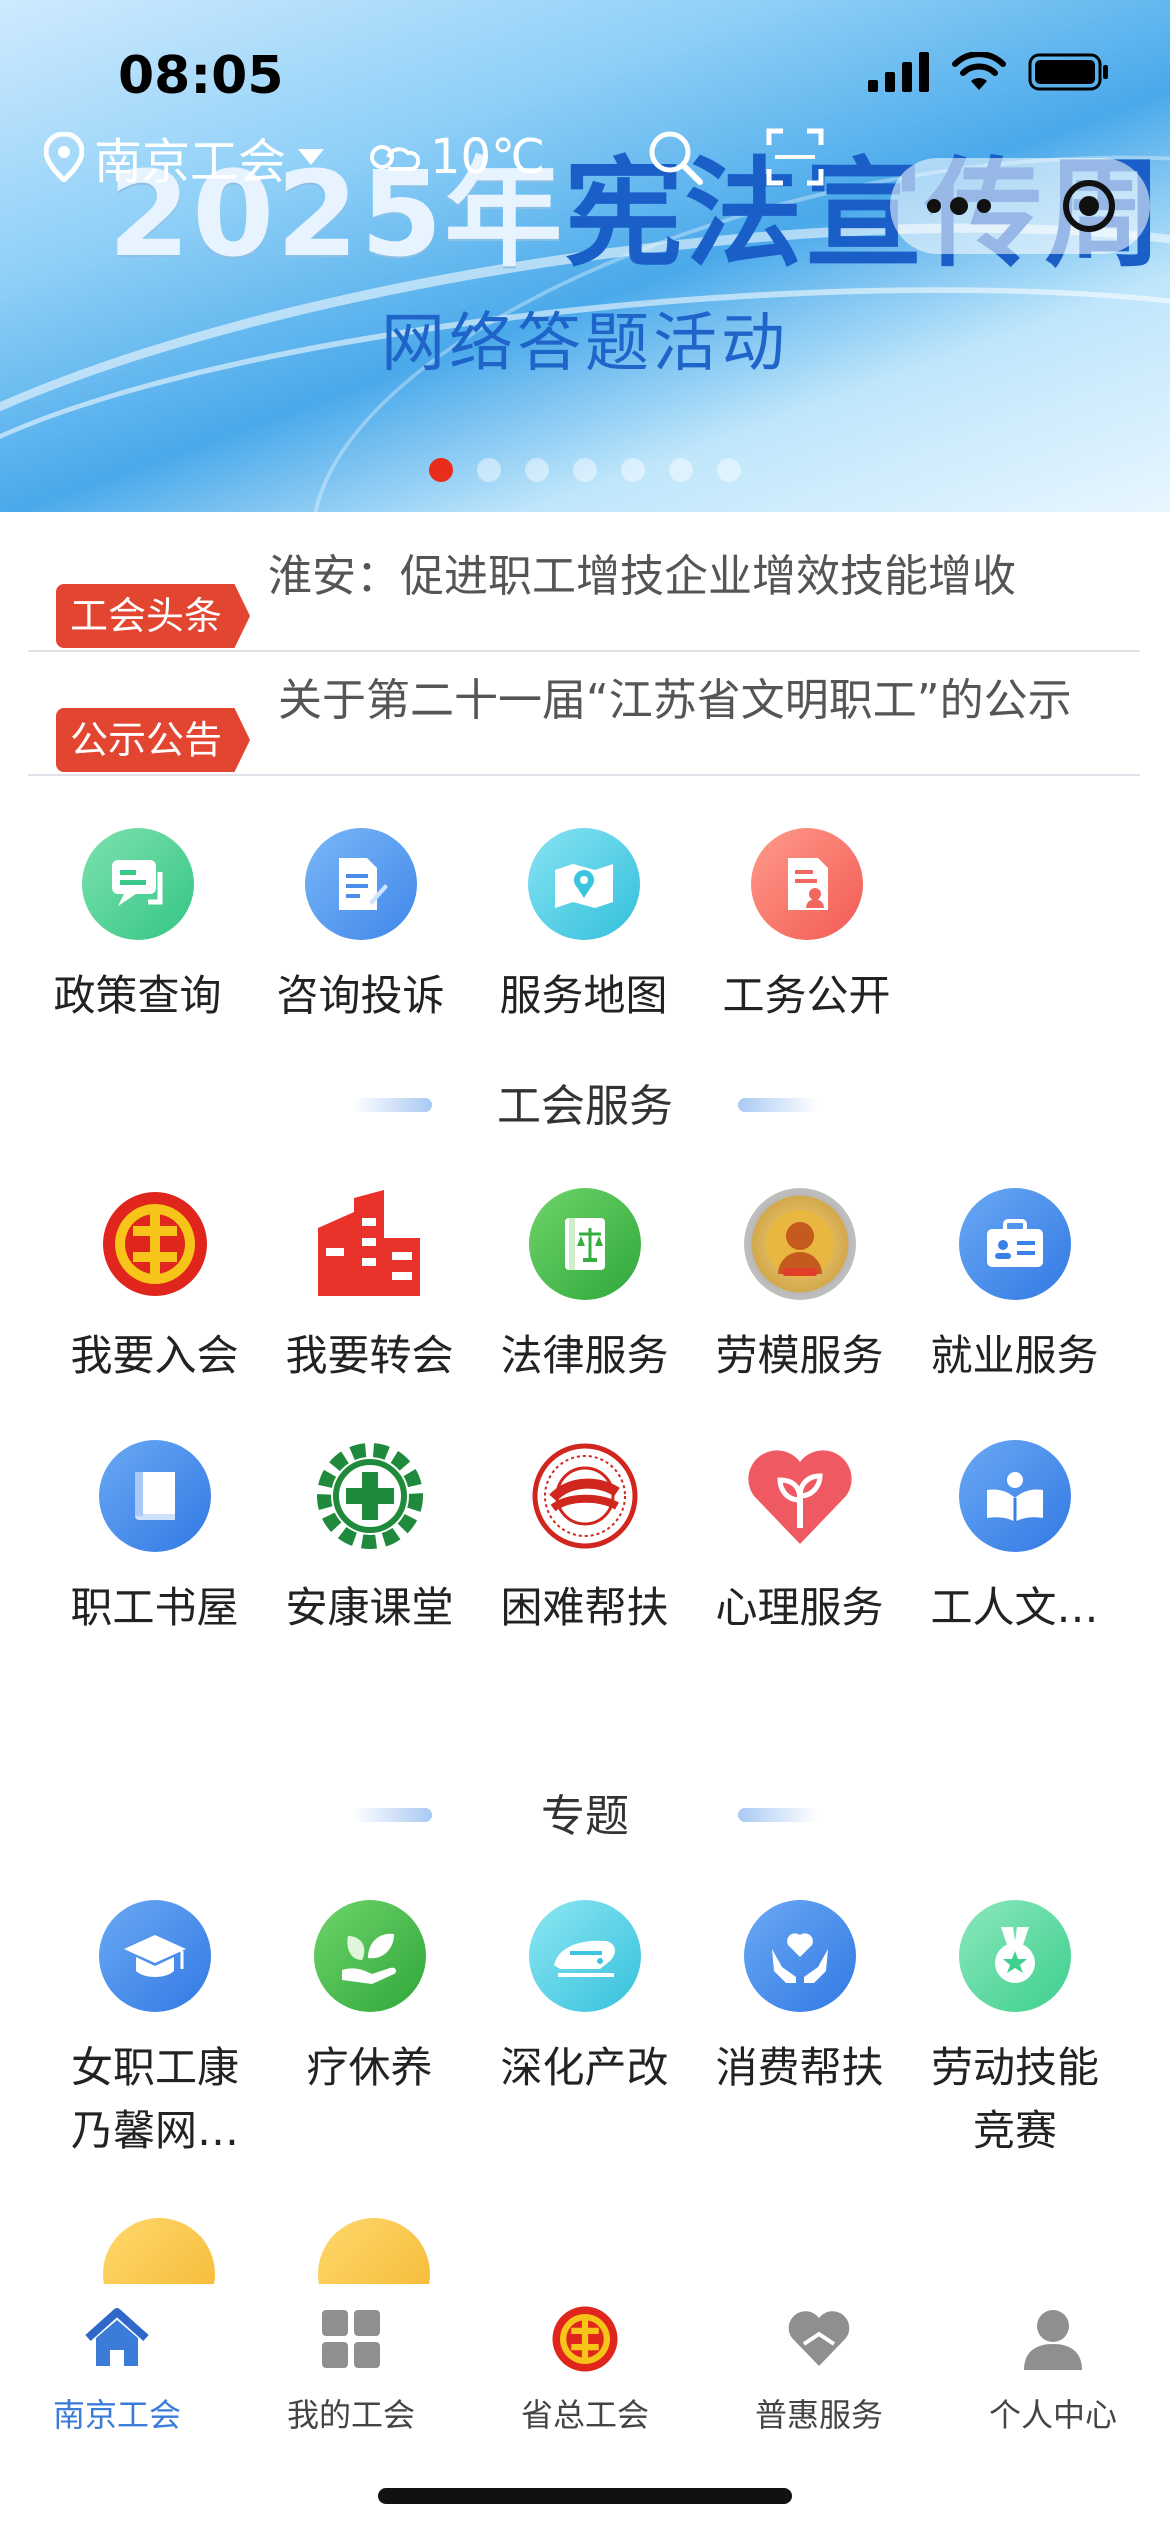 Image resolution: width=1170 pixels, height=2532 pixels. What do you see at coordinates (898, 72) in the screenshot?
I see `signal-icon` at bounding box center [898, 72].